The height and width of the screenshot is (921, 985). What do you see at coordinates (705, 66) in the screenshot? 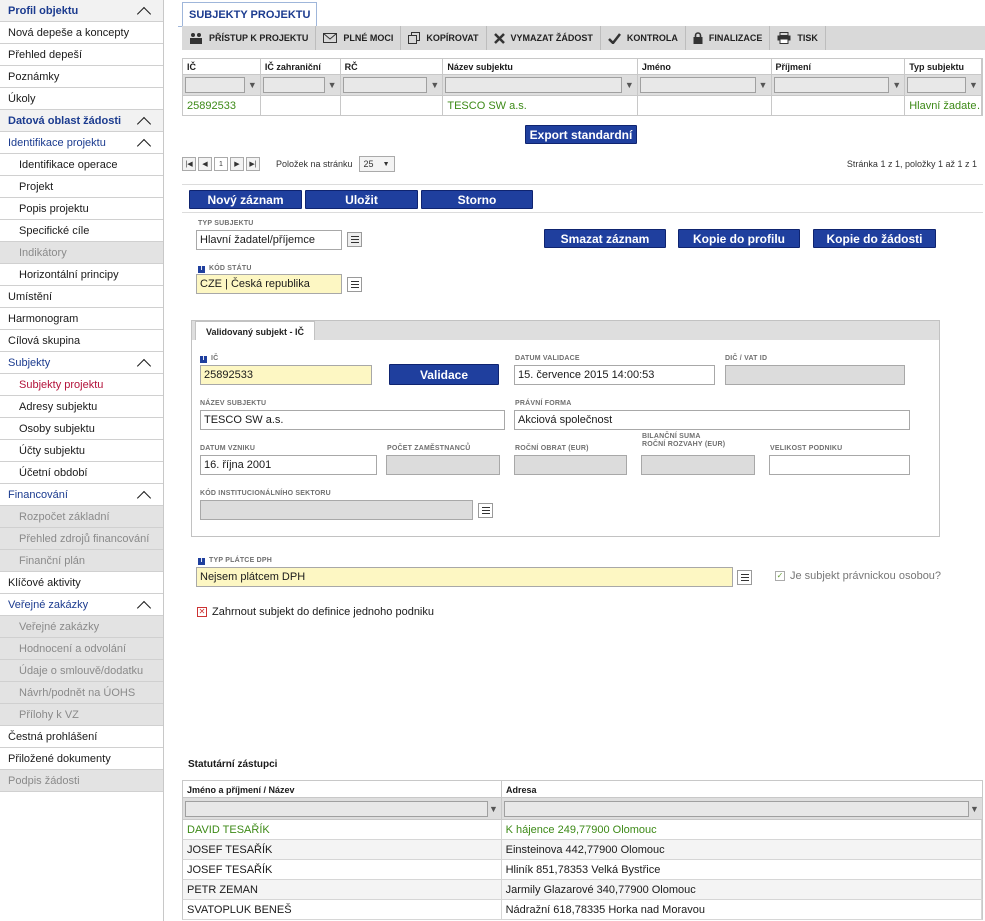
I see `grid-column-header: Jméno` at bounding box center [705, 66].